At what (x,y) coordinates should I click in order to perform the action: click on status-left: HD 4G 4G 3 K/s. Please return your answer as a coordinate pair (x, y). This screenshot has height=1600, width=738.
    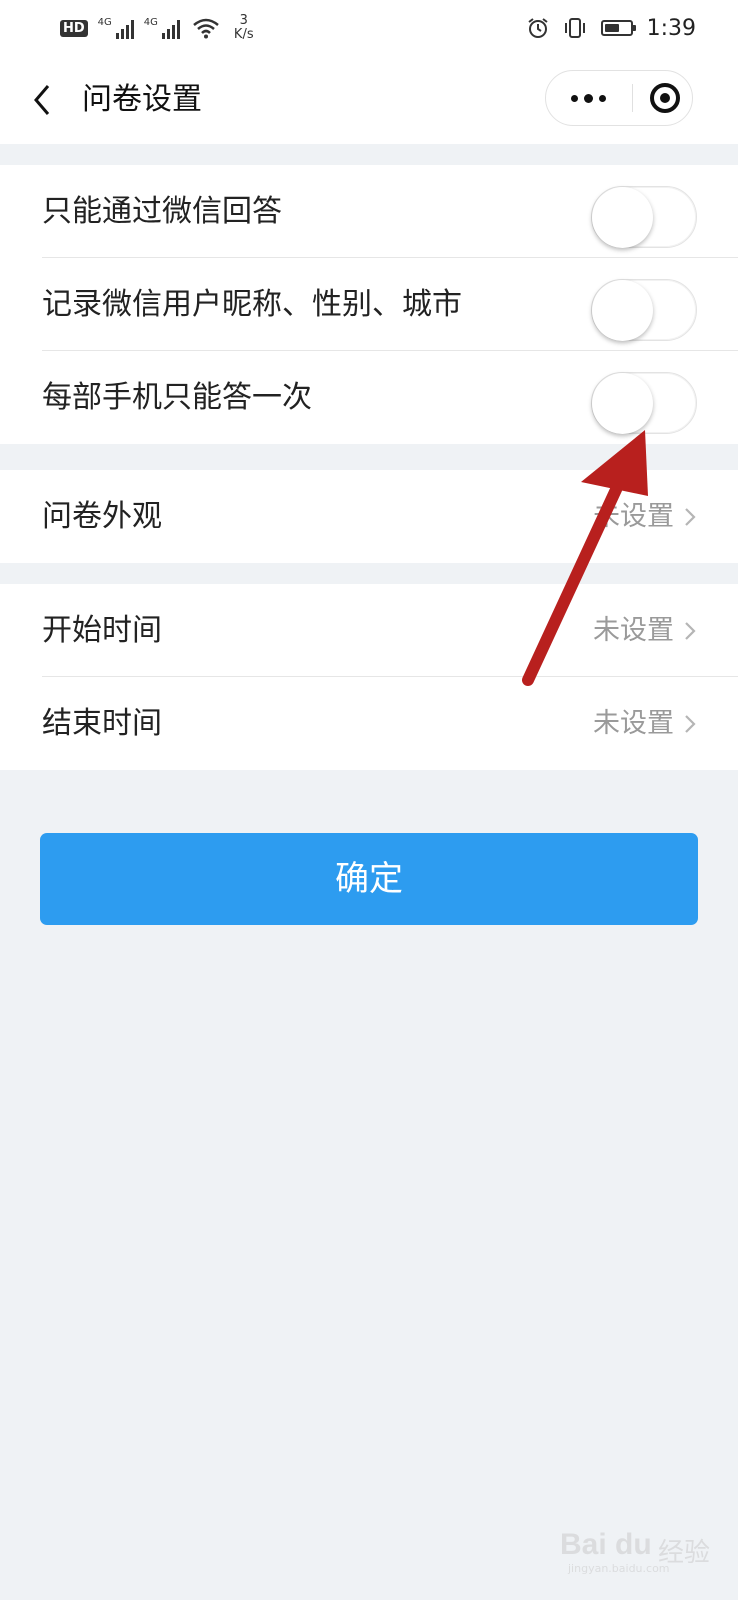
    Looking at the image, I should click on (157, 28).